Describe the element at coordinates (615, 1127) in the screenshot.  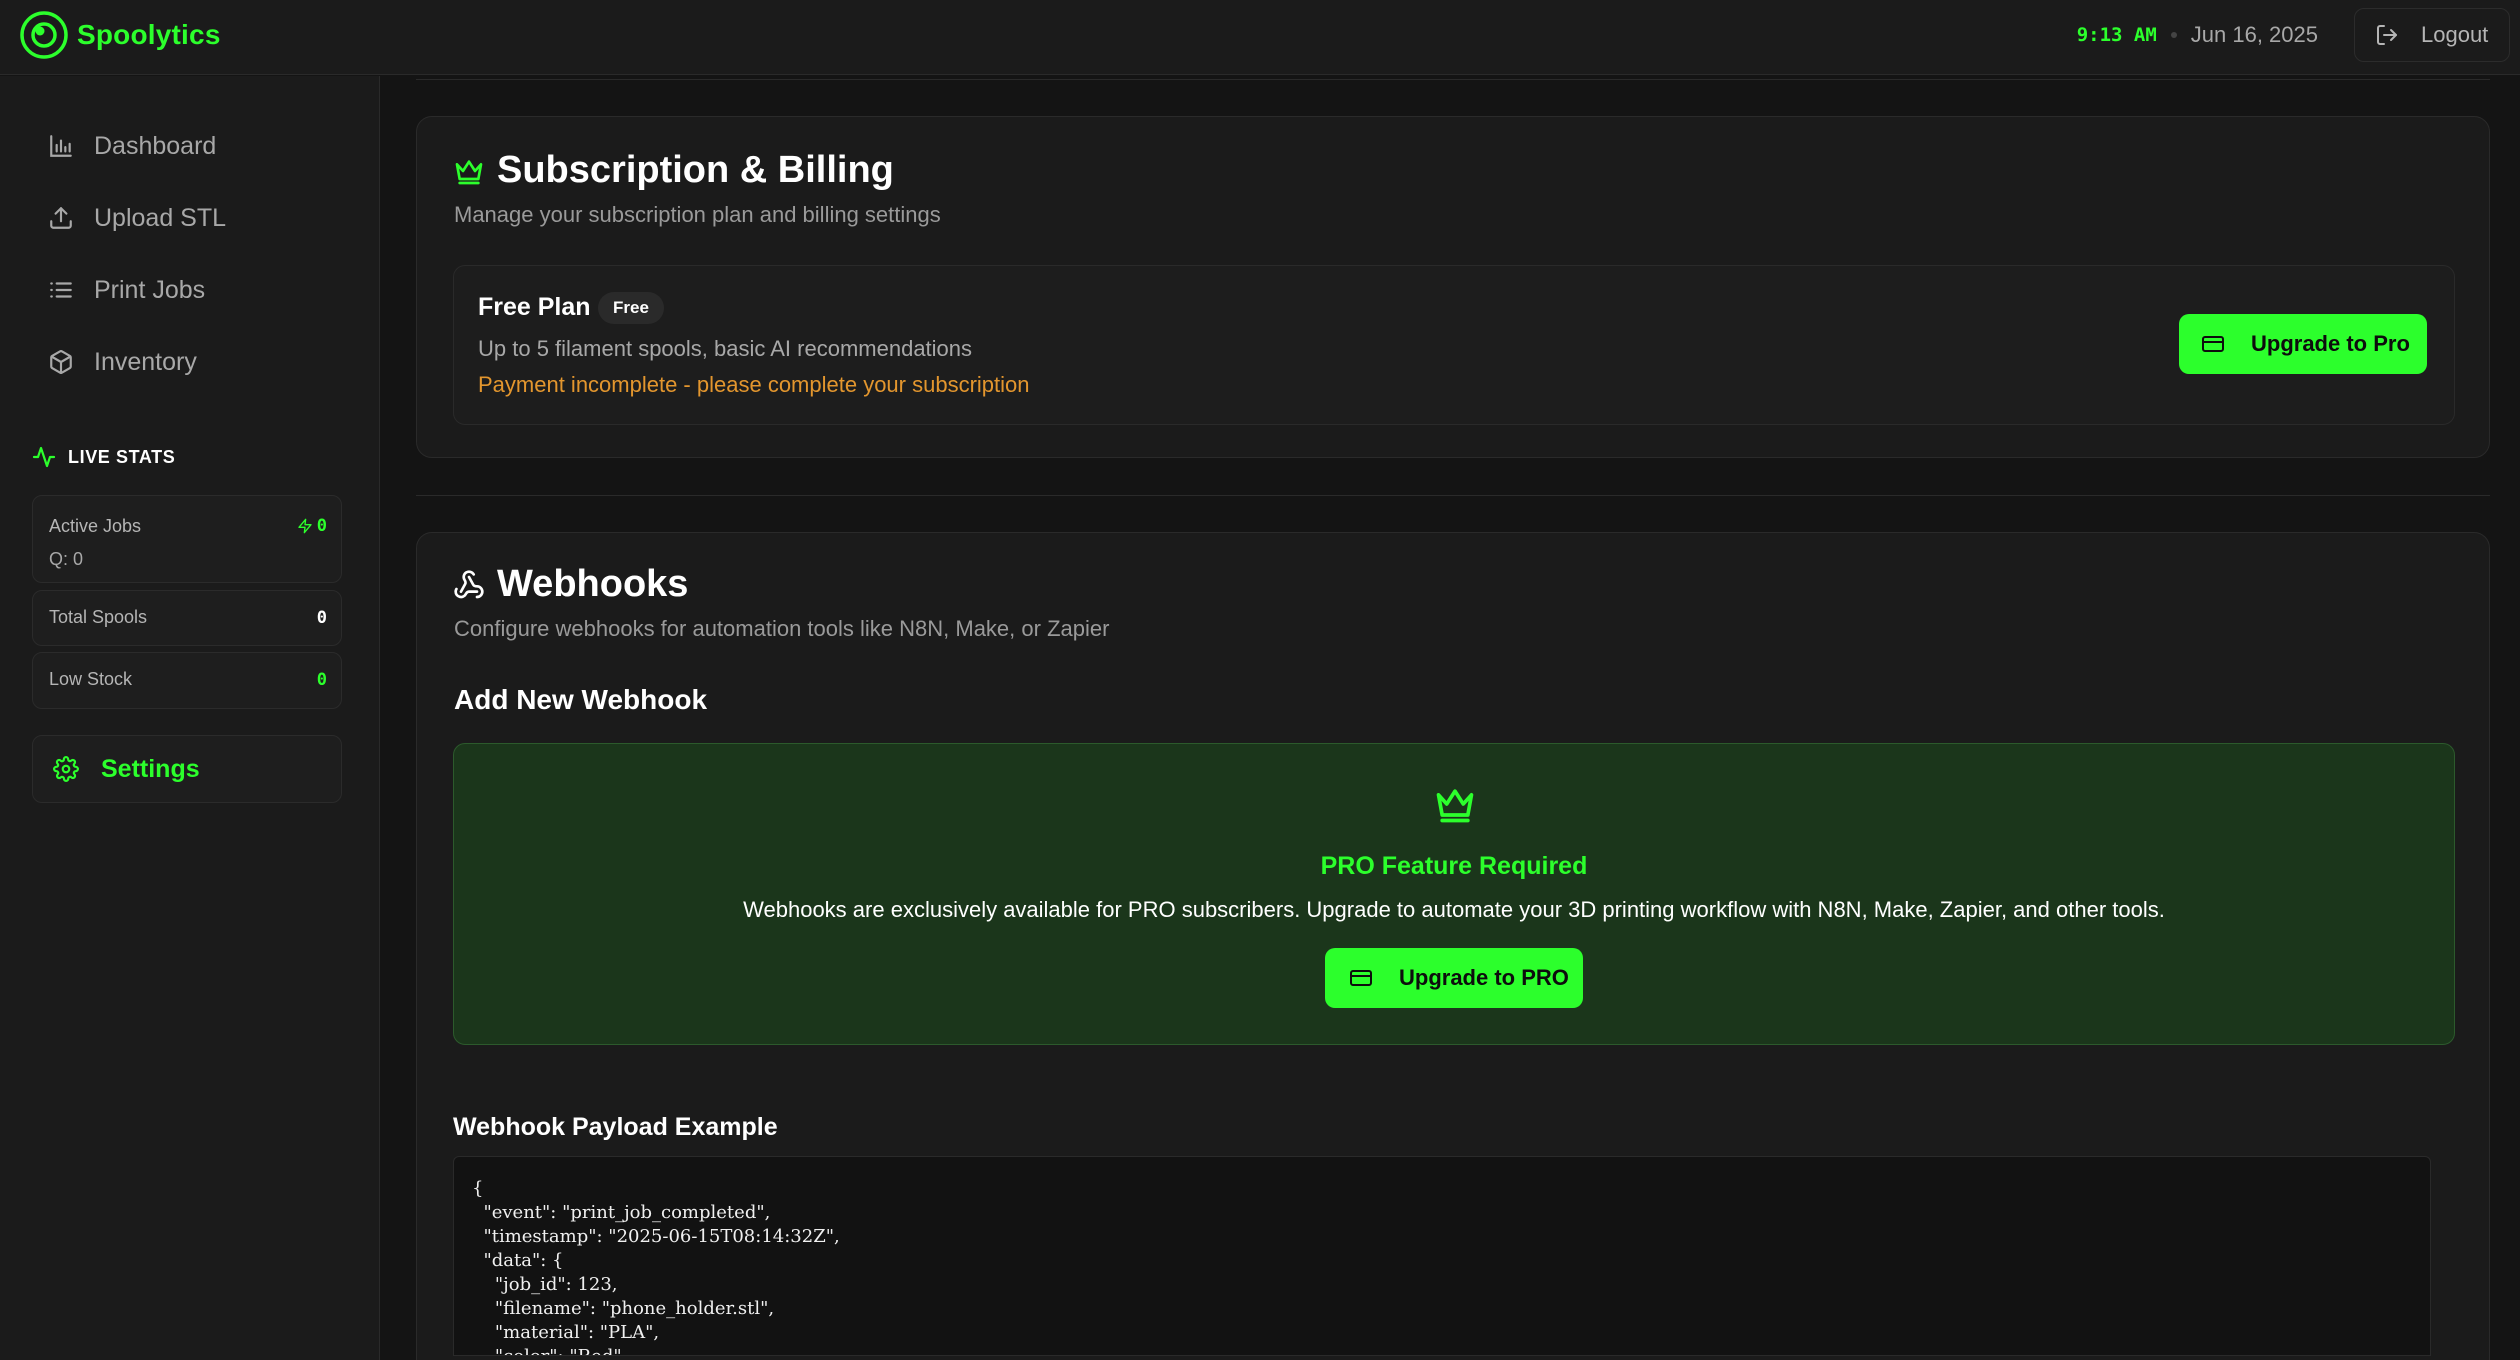
I see `payload-example-title: Webhook Payload Example` at that location.